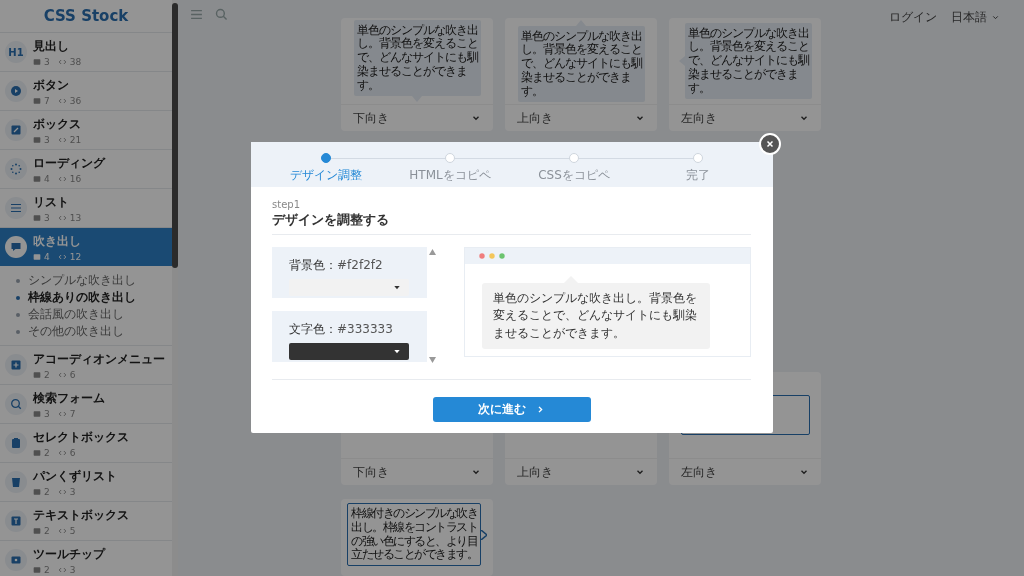  Describe the element at coordinates (69, 256) in the screenshot. I see `count-label: 12` at that location.